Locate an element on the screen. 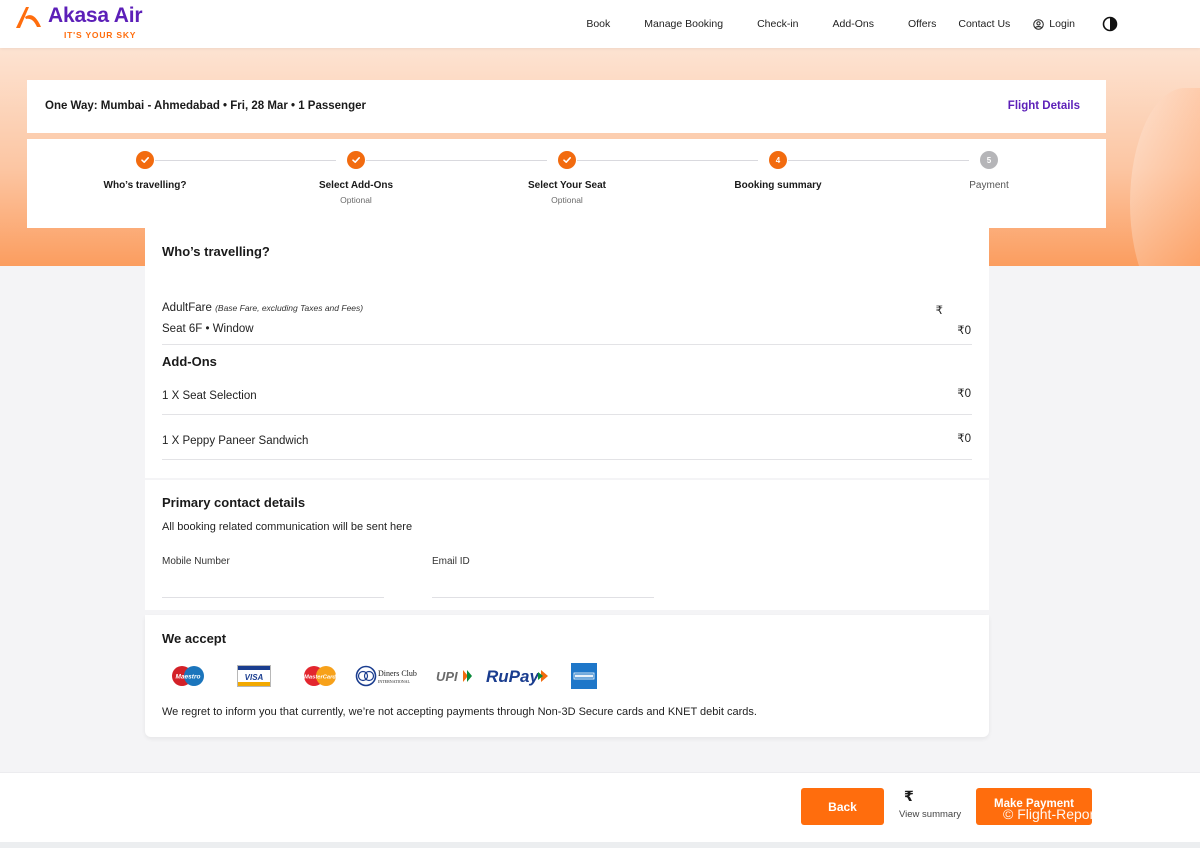 Image resolution: width=1200 pixels, height=848 pixels. svg-text: VISA is located at coordinates (254, 677).